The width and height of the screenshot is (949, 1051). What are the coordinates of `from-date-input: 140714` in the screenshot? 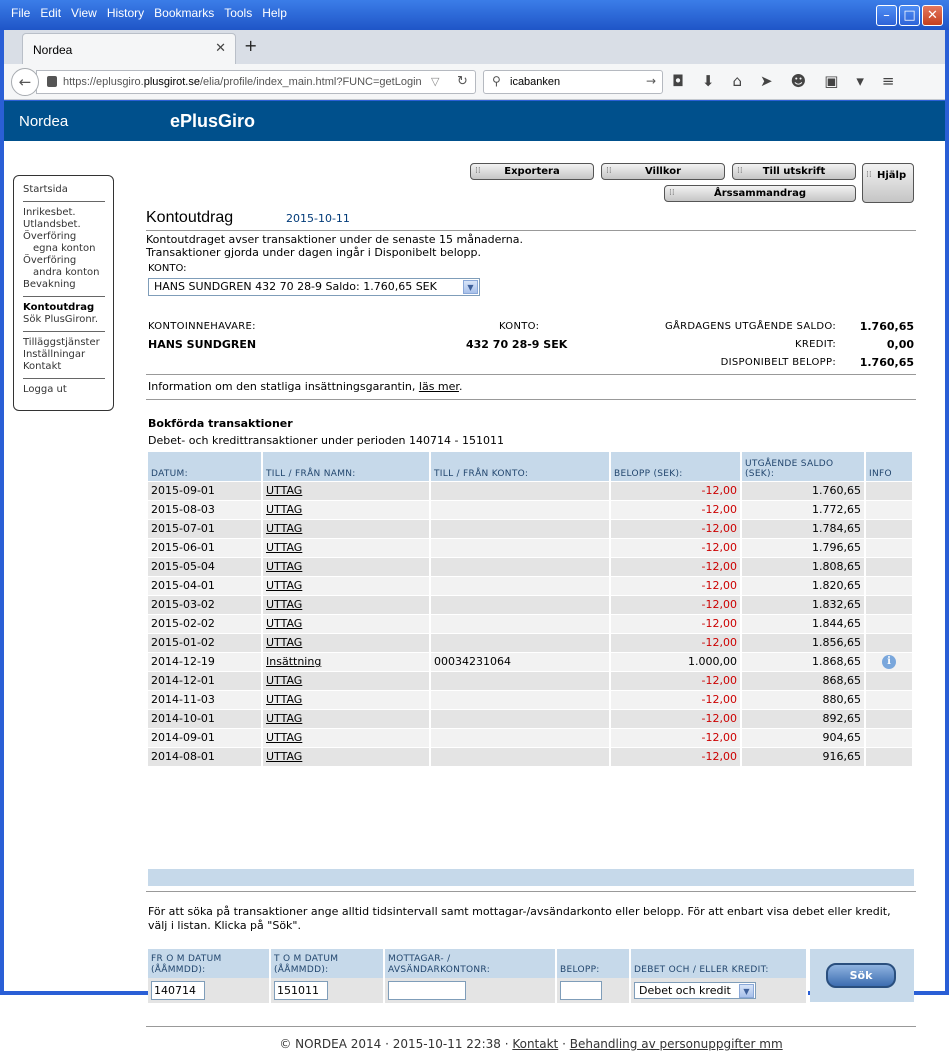 It's located at (178, 990).